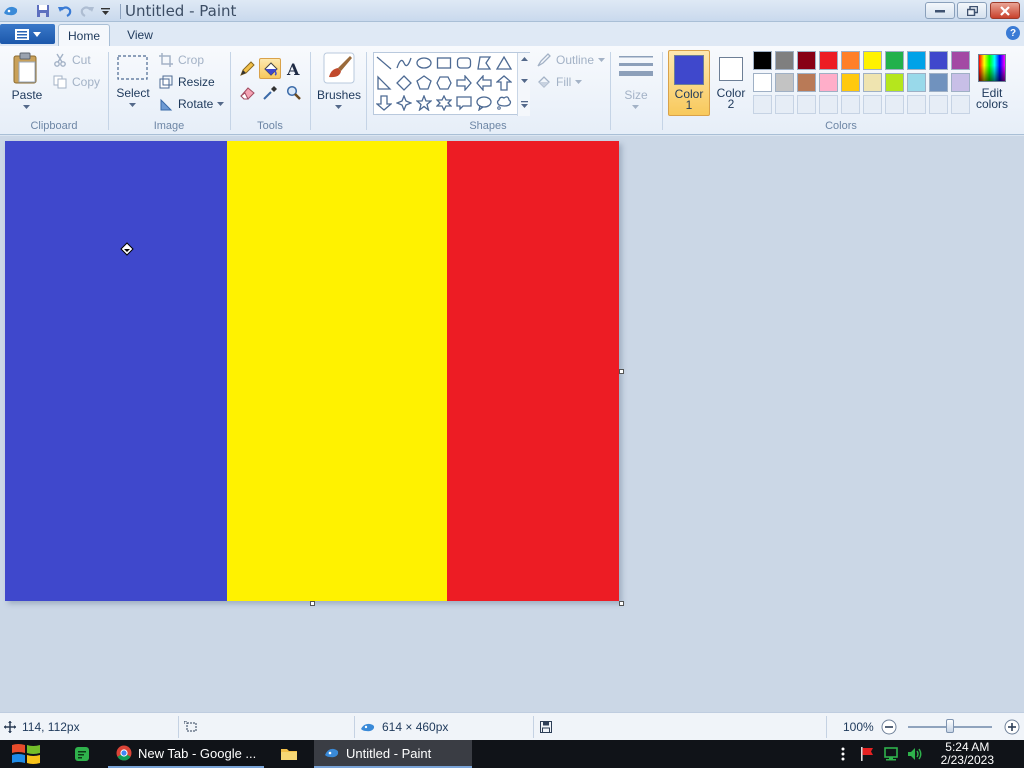 The height and width of the screenshot is (768, 1024). What do you see at coordinates (891, 754) in the screenshot?
I see `network-status` at bounding box center [891, 754].